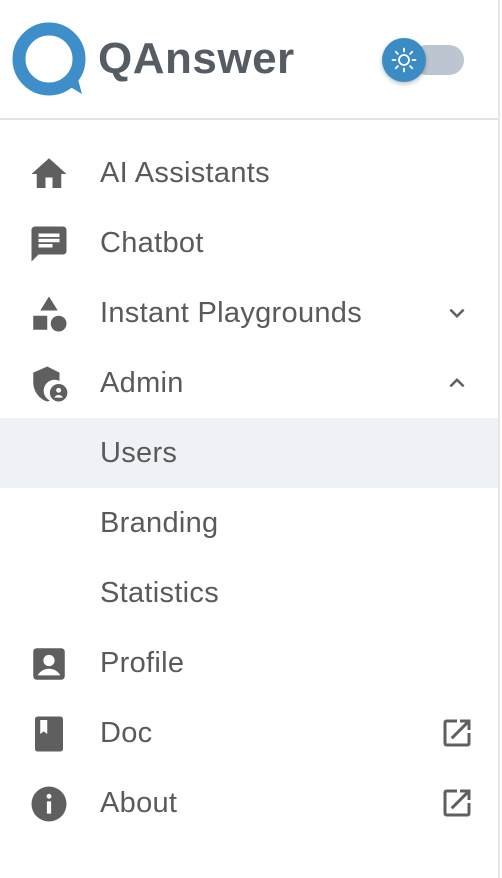  Describe the element at coordinates (49, 664) in the screenshot. I see `account-box-icon` at that location.